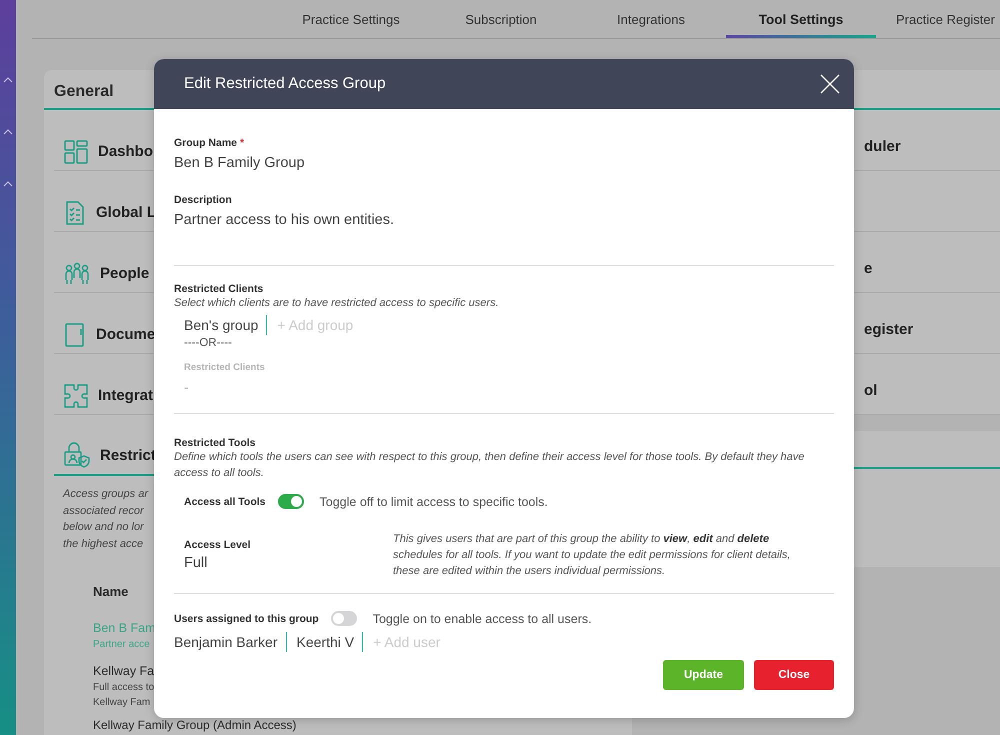 The image size is (1000, 735). I want to click on settings-tab: Subscription, so click(501, 25).